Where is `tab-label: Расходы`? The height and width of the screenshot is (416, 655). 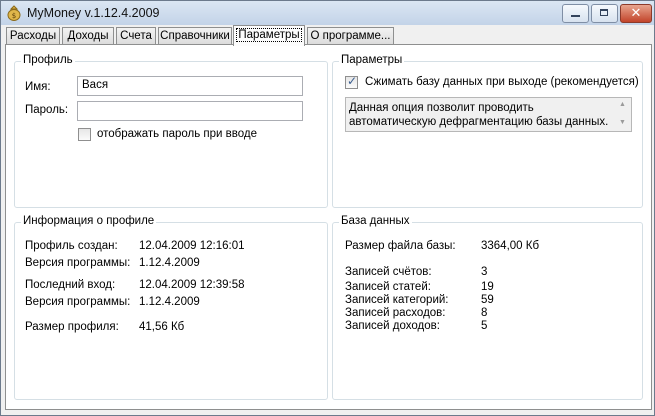
tab-label: Расходы is located at coordinates (33, 36).